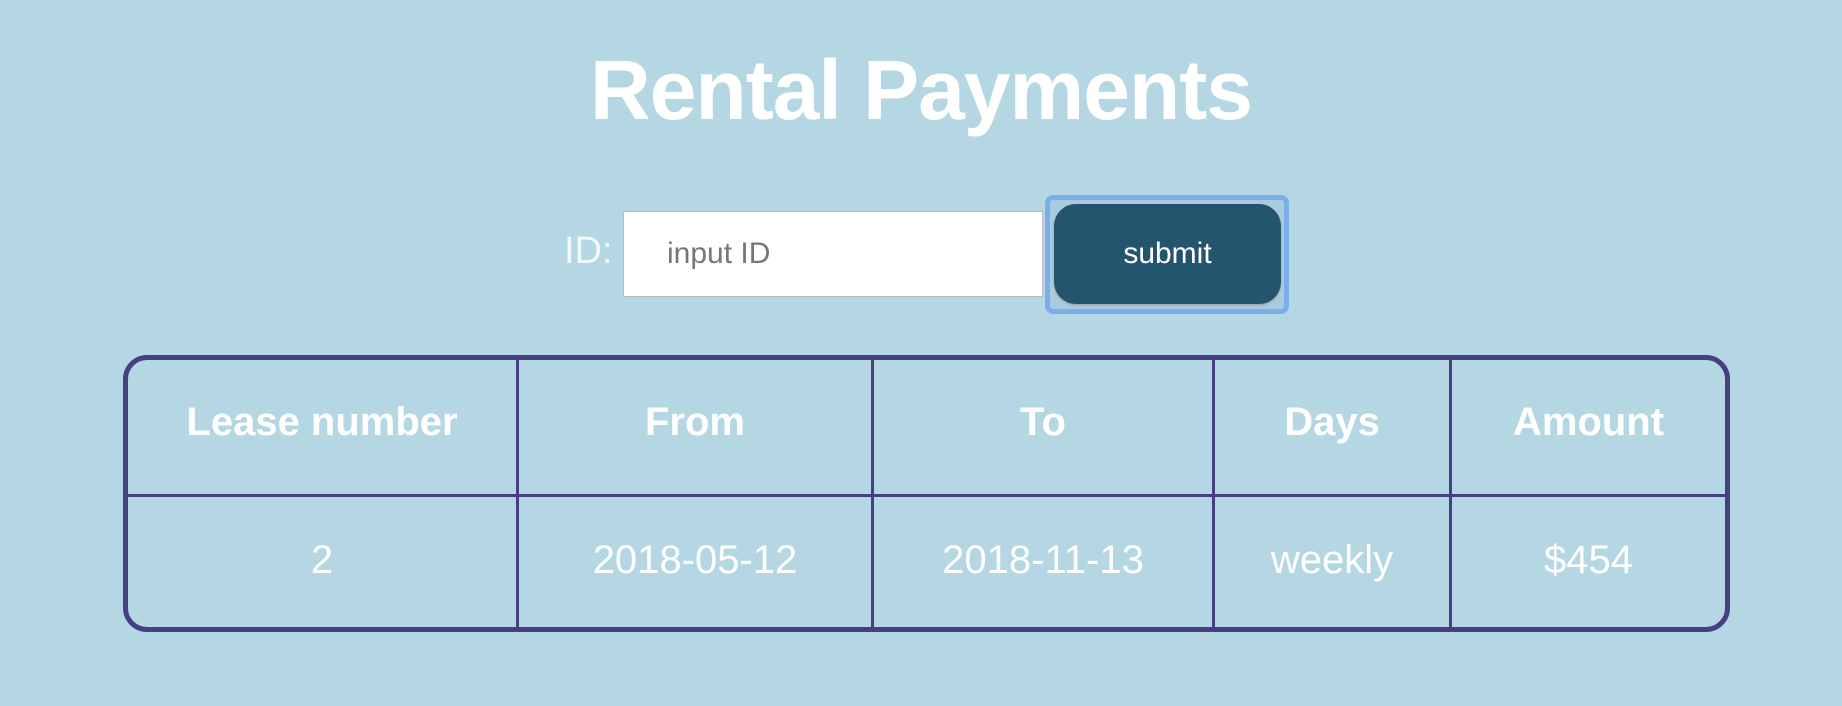 Image resolution: width=1842 pixels, height=706 pixels. Describe the element at coordinates (833, 254) in the screenshot. I see `id-input` at that location.